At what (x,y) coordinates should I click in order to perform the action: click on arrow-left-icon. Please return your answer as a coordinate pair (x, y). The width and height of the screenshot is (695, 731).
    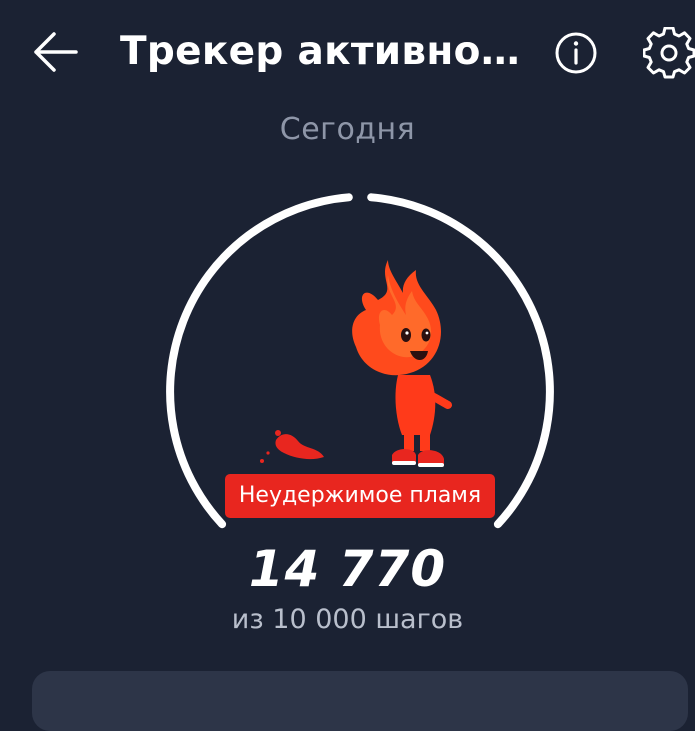
    Looking at the image, I should click on (56, 52).